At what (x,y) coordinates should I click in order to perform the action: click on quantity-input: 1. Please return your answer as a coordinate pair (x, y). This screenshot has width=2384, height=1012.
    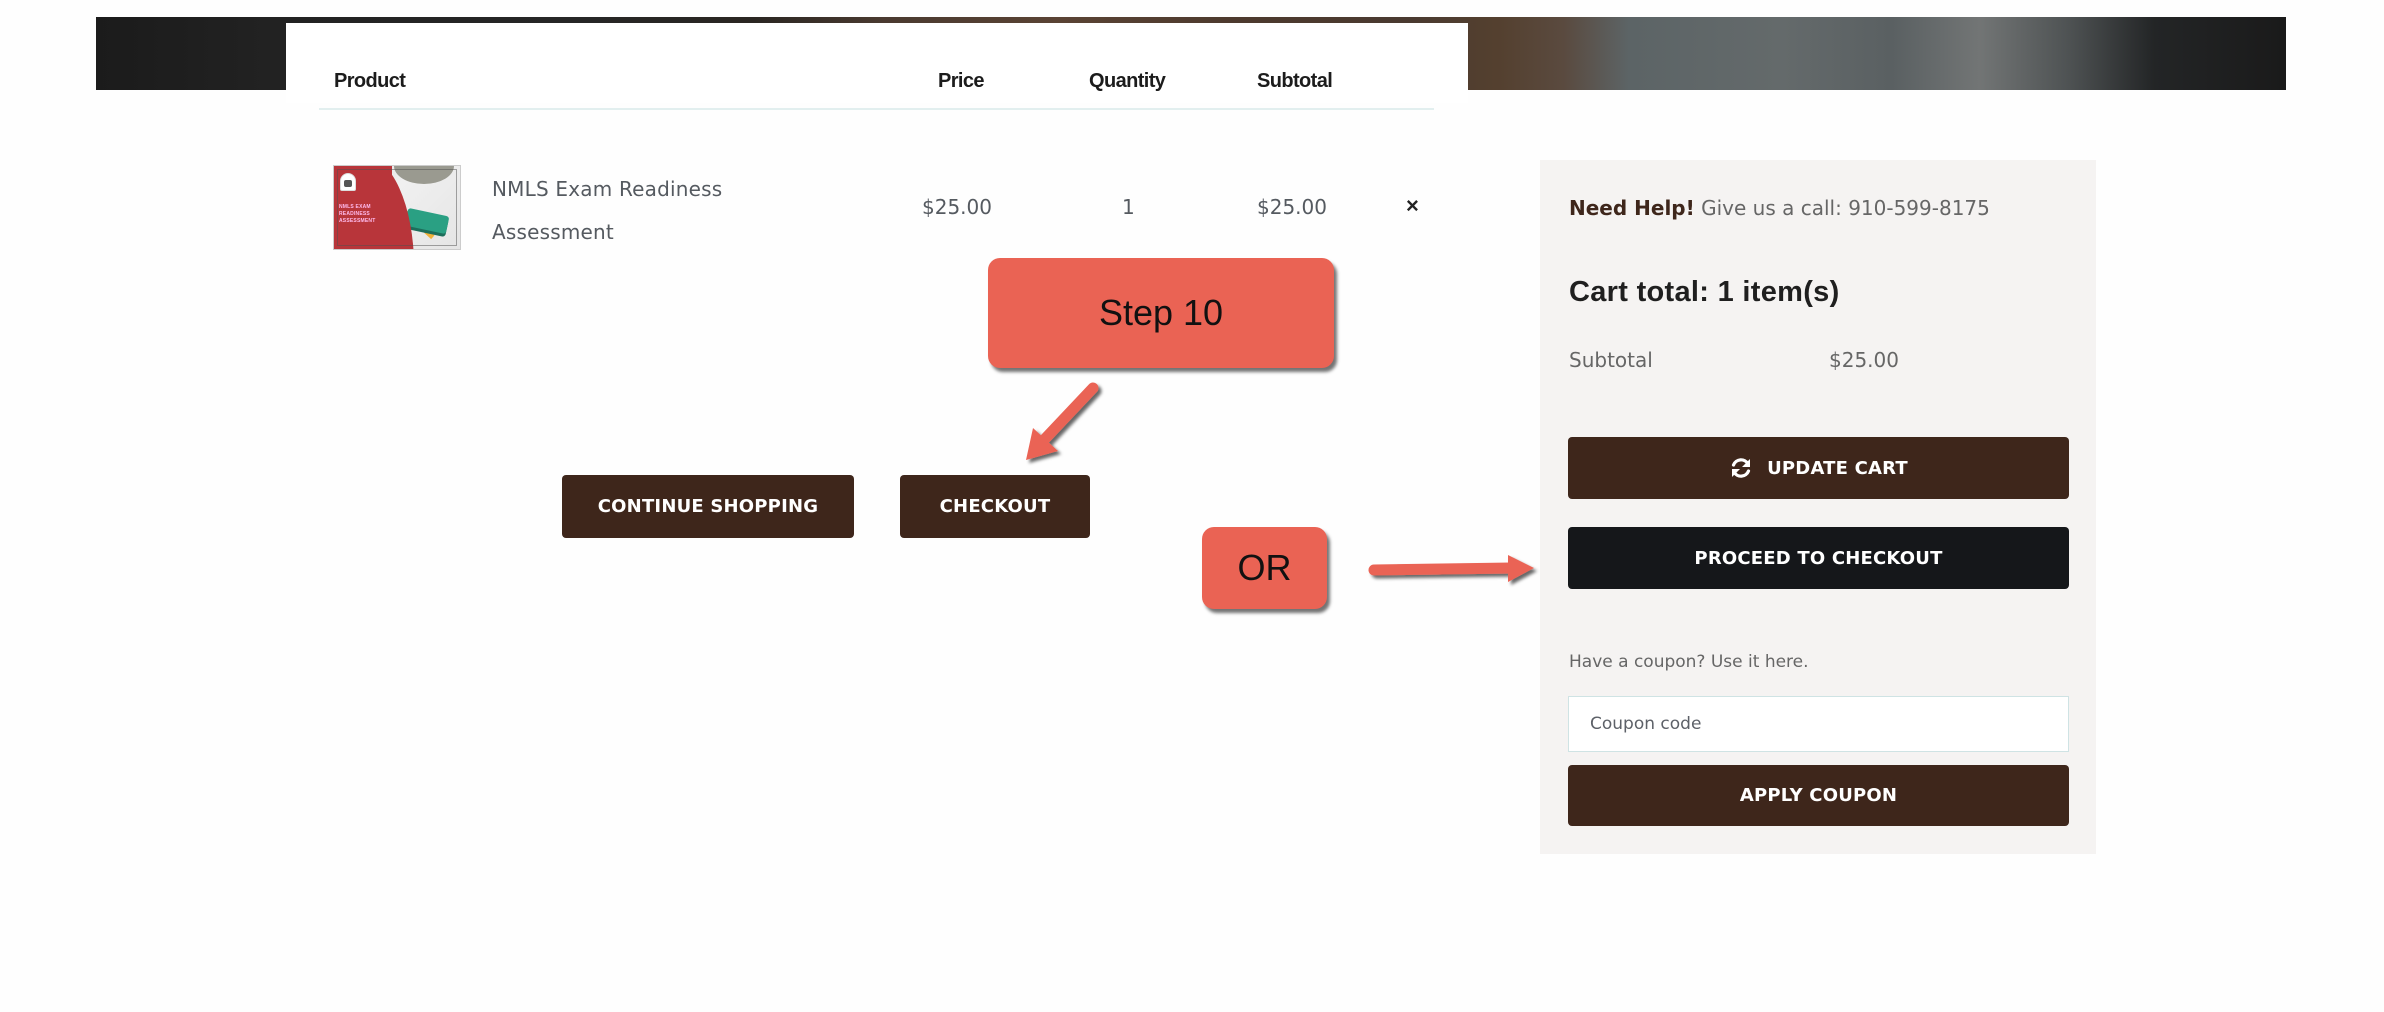
    Looking at the image, I should click on (1128, 207).